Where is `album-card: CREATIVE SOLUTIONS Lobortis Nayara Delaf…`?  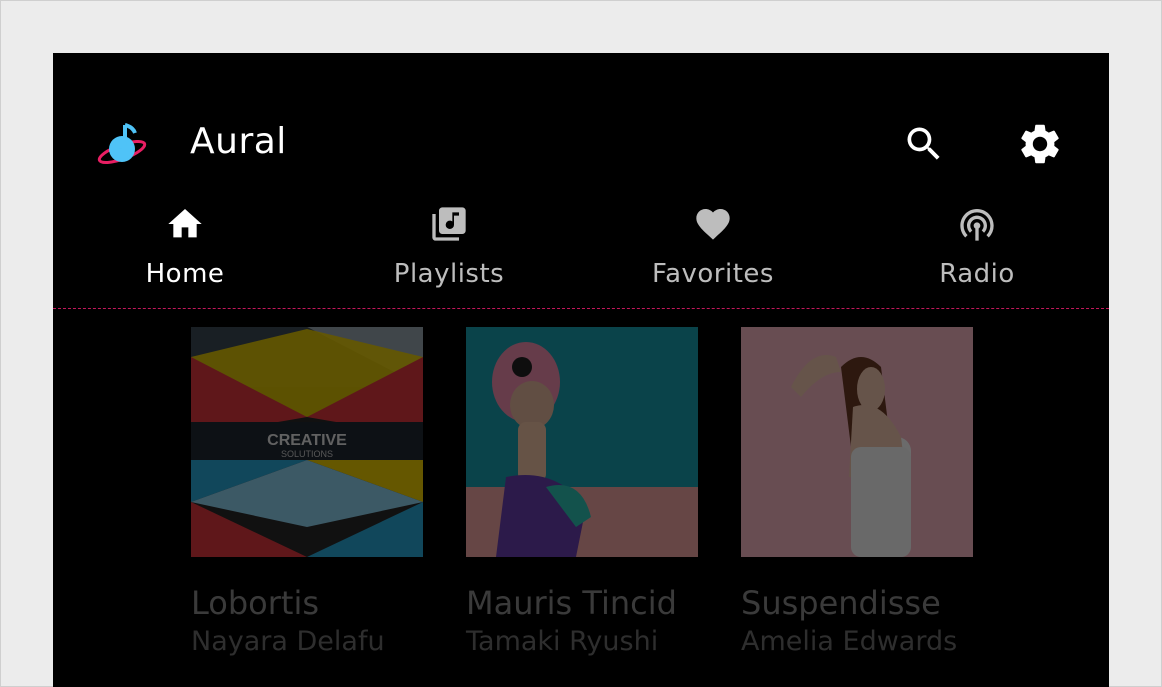 album-card: CREATIVE SOLUTIONS Lobortis Nayara Delaf… is located at coordinates (307, 492).